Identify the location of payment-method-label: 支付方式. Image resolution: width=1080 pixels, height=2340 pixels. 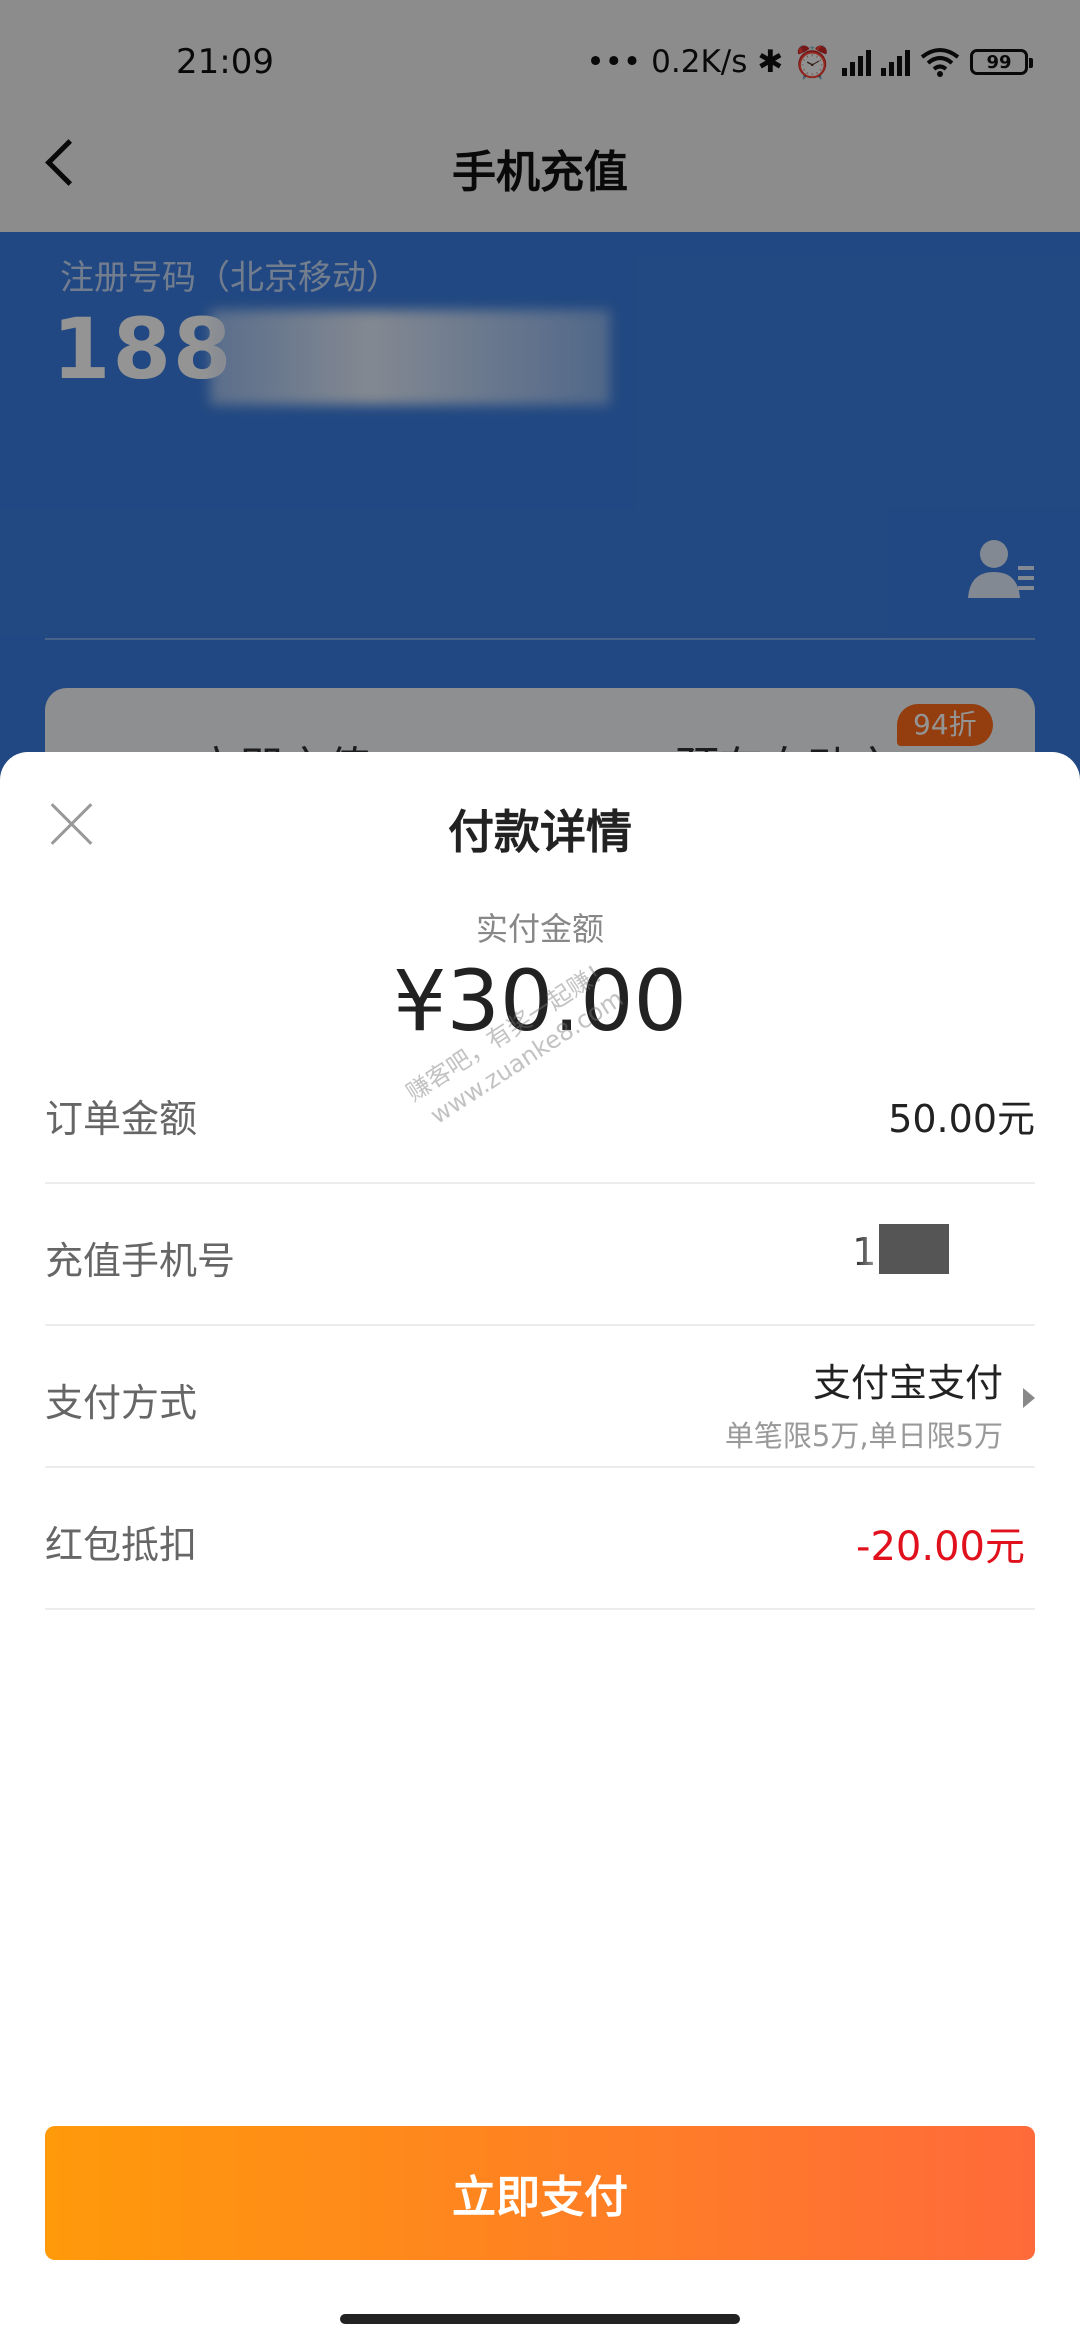
(121, 1403).